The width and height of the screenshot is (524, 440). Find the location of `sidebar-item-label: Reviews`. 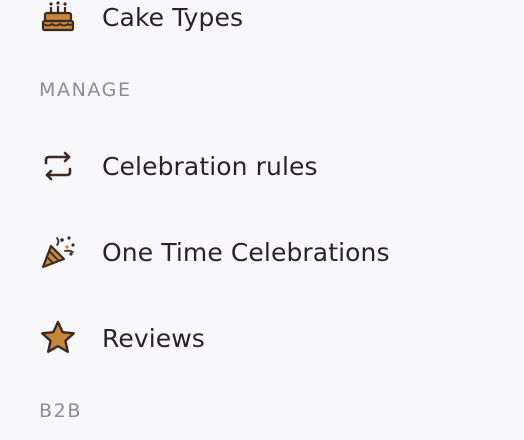

sidebar-item-label: Reviews is located at coordinates (153, 338).